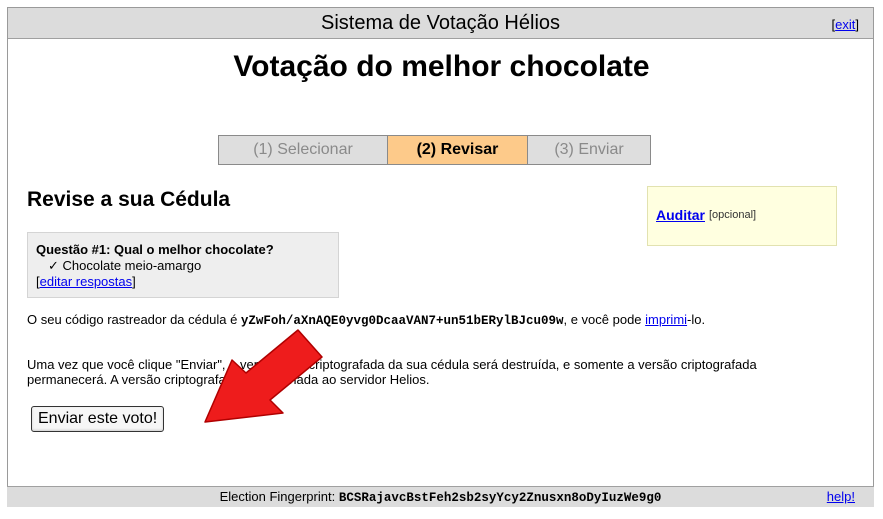 The image size is (883, 519). I want to click on exit-link-wrapper: [exit], so click(845, 24).